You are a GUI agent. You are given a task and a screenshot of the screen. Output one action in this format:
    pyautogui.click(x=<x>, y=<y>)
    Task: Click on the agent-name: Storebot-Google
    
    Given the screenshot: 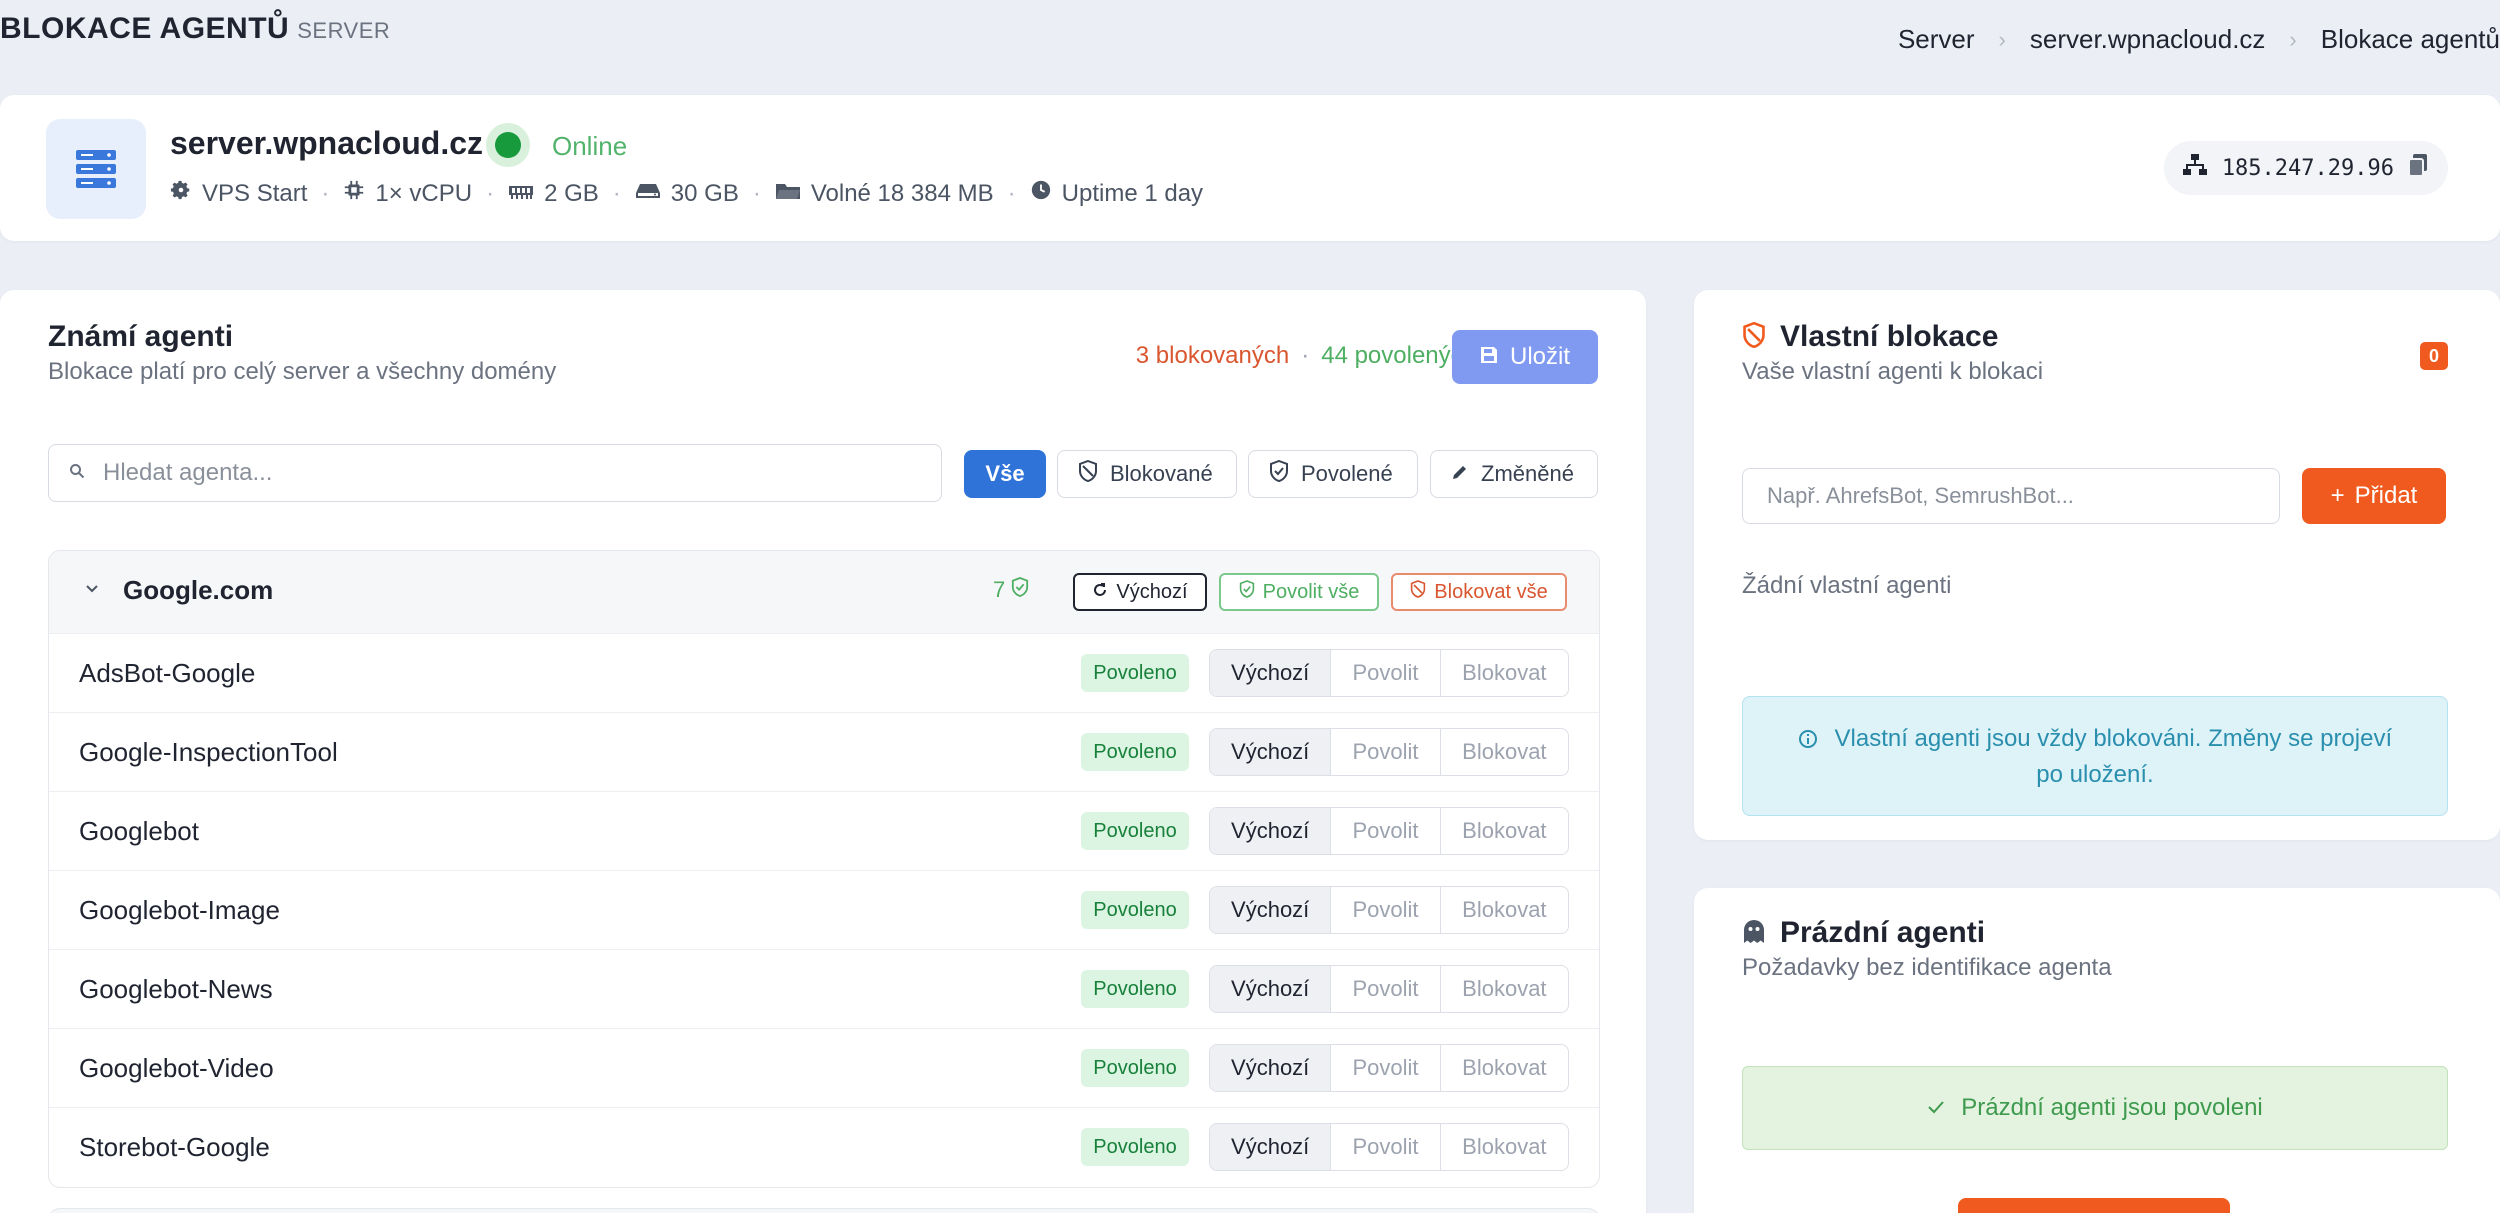 What is the action you would take?
    pyautogui.click(x=174, y=1147)
    